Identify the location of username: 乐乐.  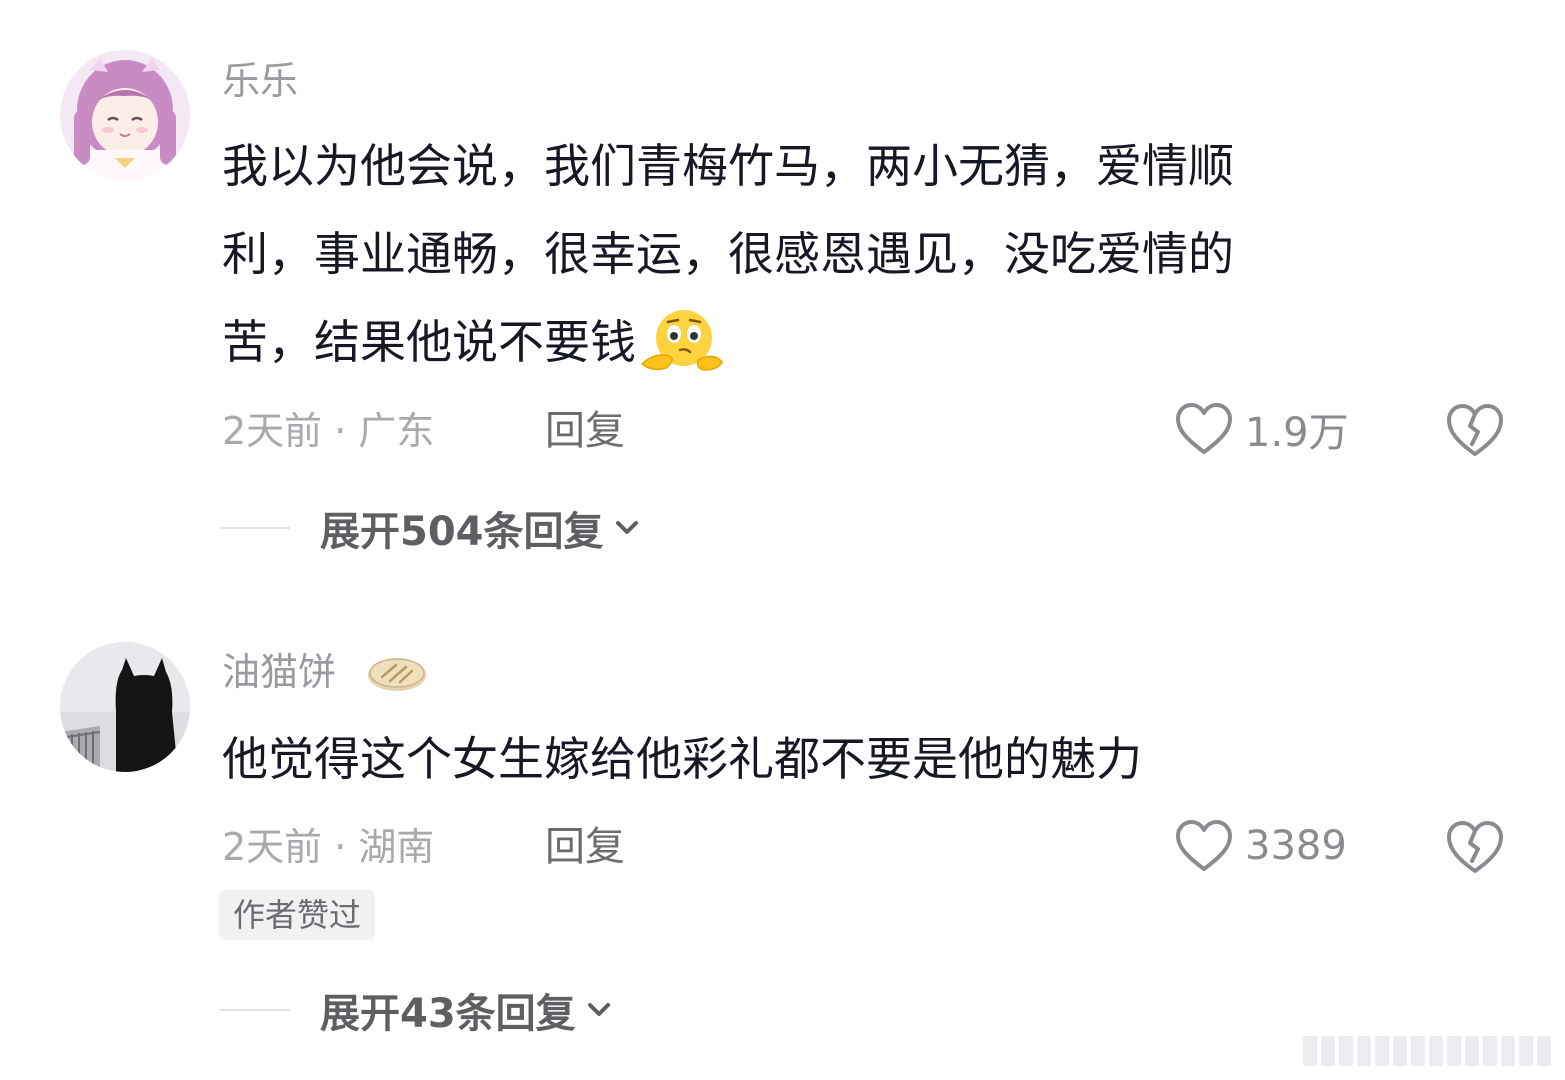
(260, 81).